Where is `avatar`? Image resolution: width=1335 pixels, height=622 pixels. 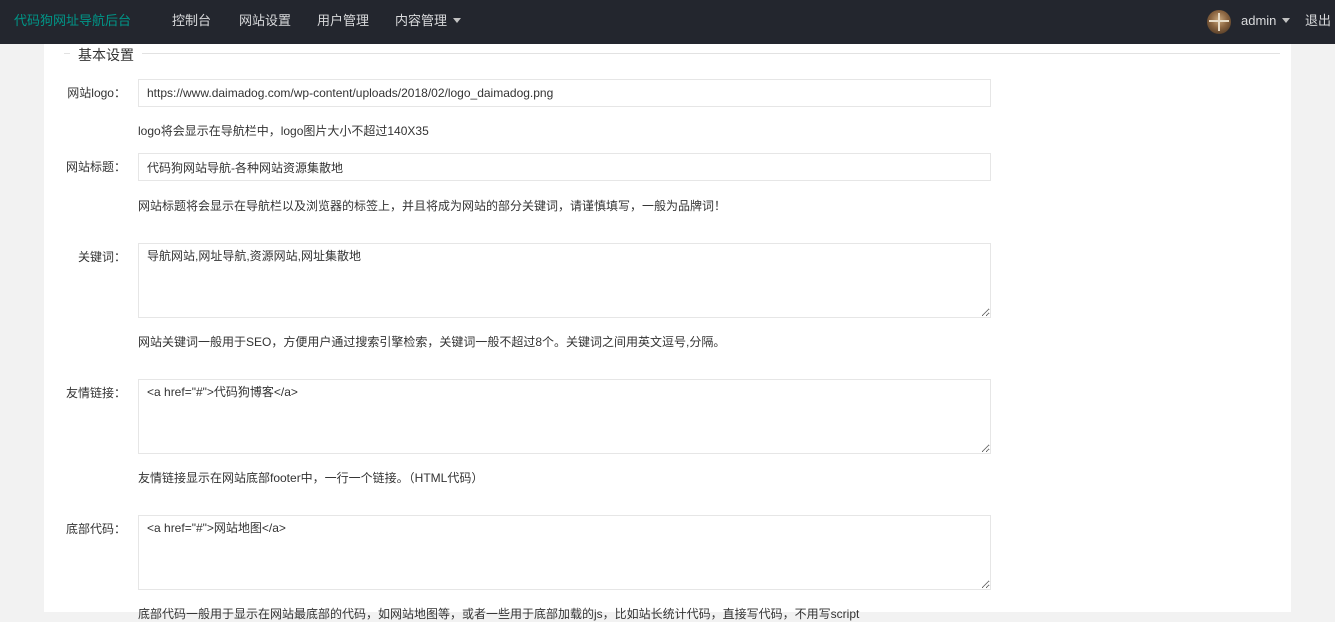 avatar is located at coordinates (1219, 22).